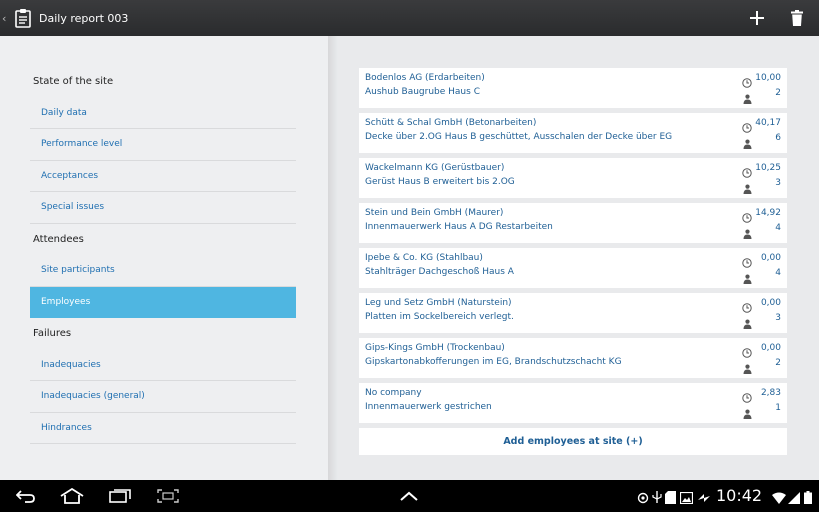 This screenshot has width=819, height=512. What do you see at coordinates (779, 498) in the screenshot?
I see `wifi-icon` at bounding box center [779, 498].